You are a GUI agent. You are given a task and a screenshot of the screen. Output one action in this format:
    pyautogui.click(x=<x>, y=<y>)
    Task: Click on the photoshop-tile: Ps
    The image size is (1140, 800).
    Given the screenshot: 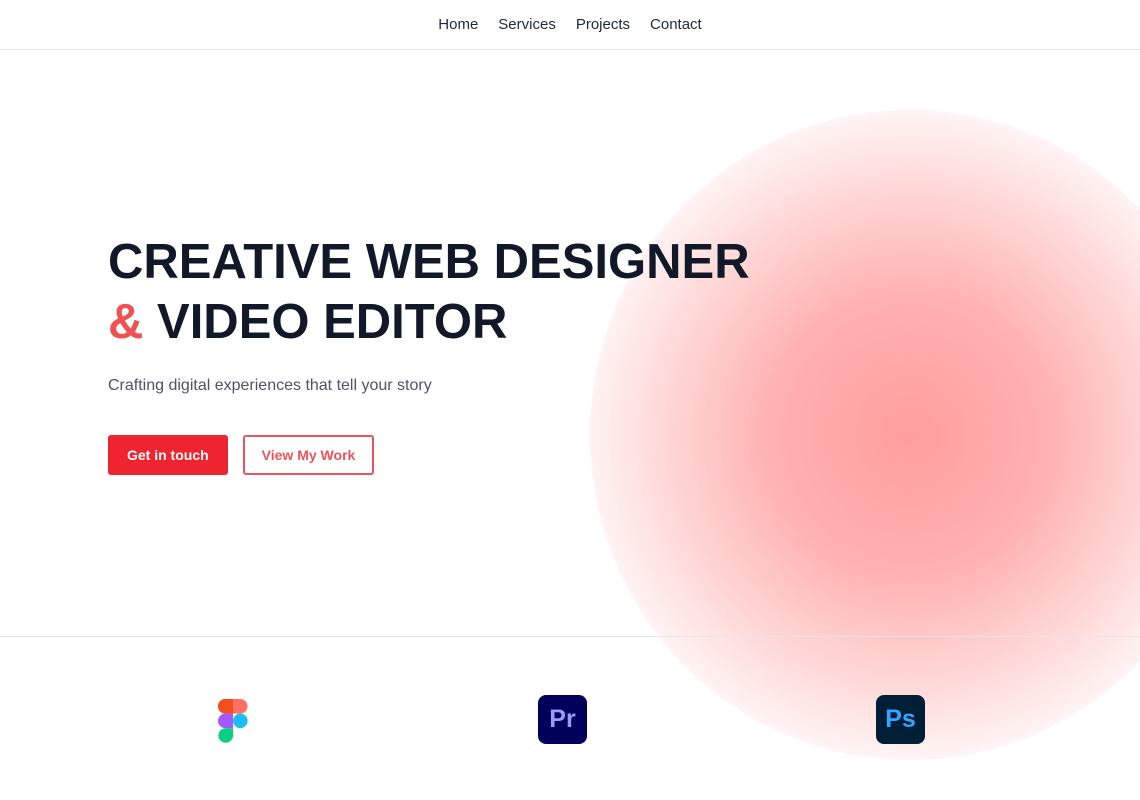 What is the action you would take?
    pyautogui.click(x=900, y=719)
    